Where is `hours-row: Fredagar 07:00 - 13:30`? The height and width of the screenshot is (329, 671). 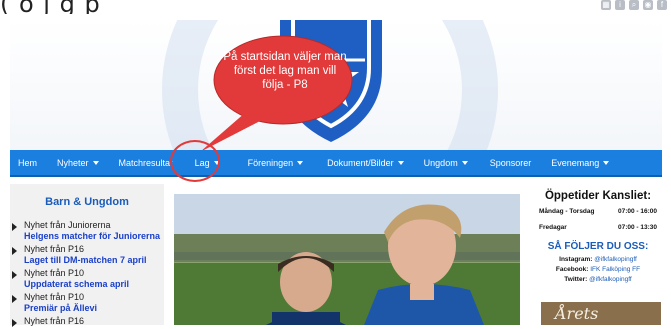 hours-row: Fredagar 07:00 - 13:30 is located at coordinates (598, 227).